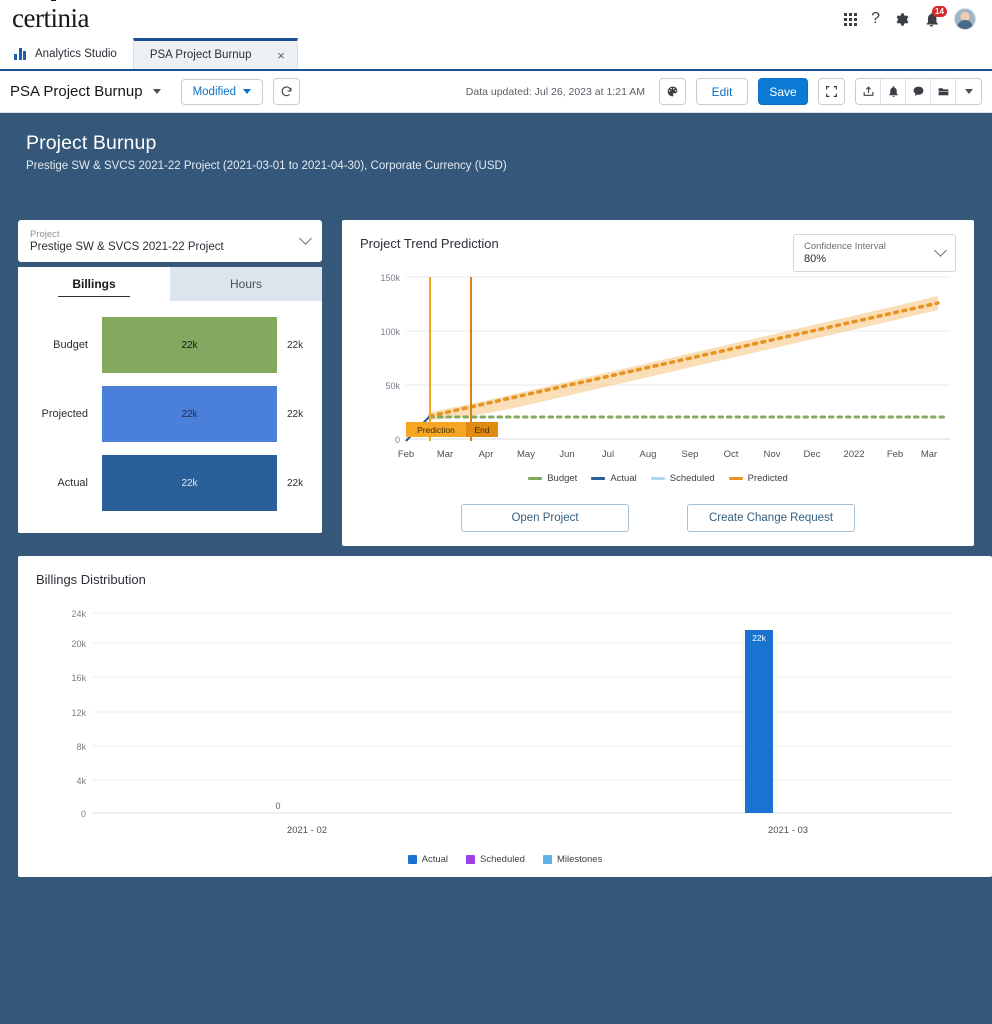 This screenshot has height=1024, width=992. What do you see at coordinates (481, 430) in the screenshot?
I see `svg-text: End` at bounding box center [481, 430].